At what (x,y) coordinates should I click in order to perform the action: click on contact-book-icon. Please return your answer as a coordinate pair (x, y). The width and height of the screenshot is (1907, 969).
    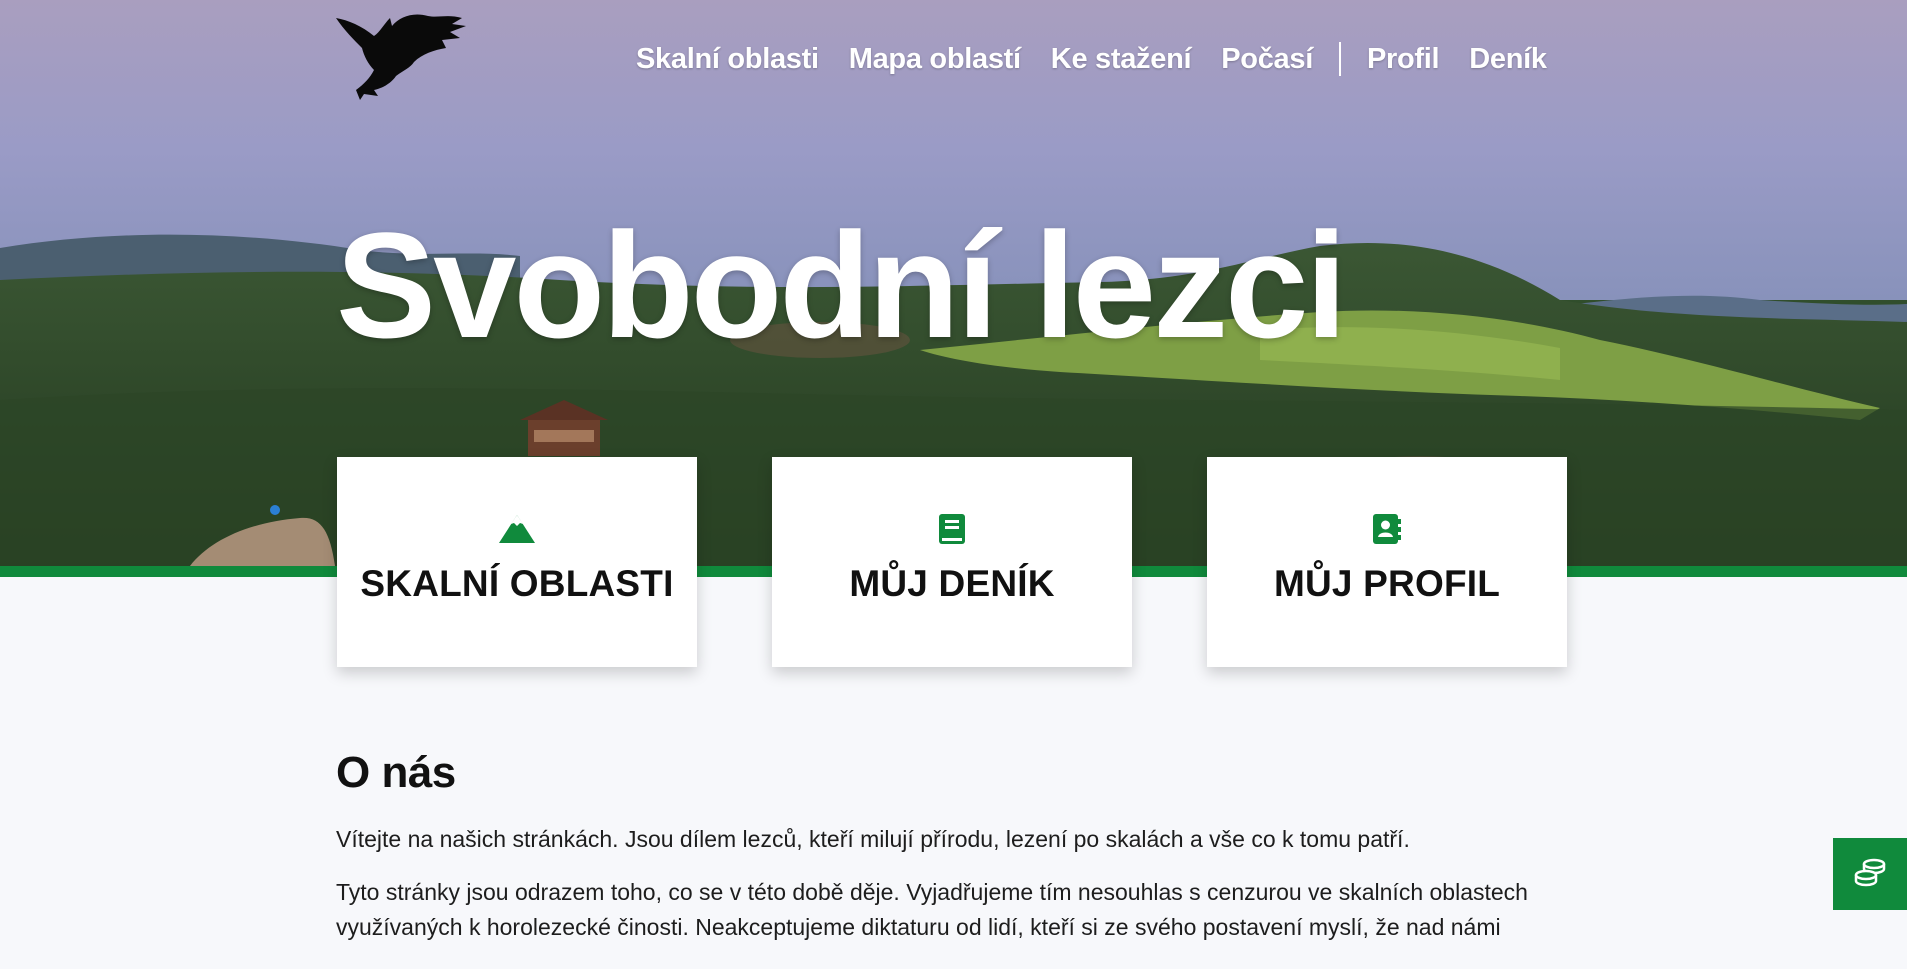
    Looking at the image, I should click on (1387, 529).